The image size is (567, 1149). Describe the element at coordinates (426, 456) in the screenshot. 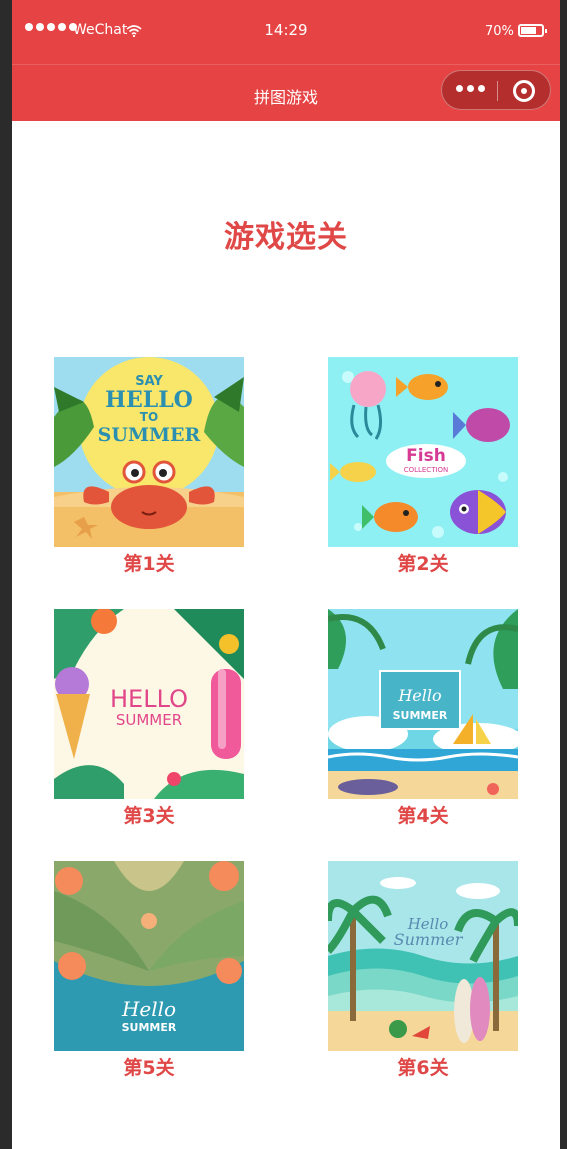

I see `image-text-fish: Fish` at that location.